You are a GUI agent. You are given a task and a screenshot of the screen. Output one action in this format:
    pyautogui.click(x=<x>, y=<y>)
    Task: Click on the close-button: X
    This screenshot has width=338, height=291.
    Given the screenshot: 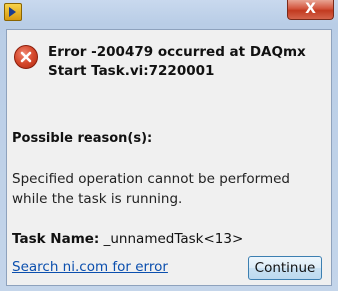 What is the action you would take?
    pyautogui.click(x=310, y=10)
    